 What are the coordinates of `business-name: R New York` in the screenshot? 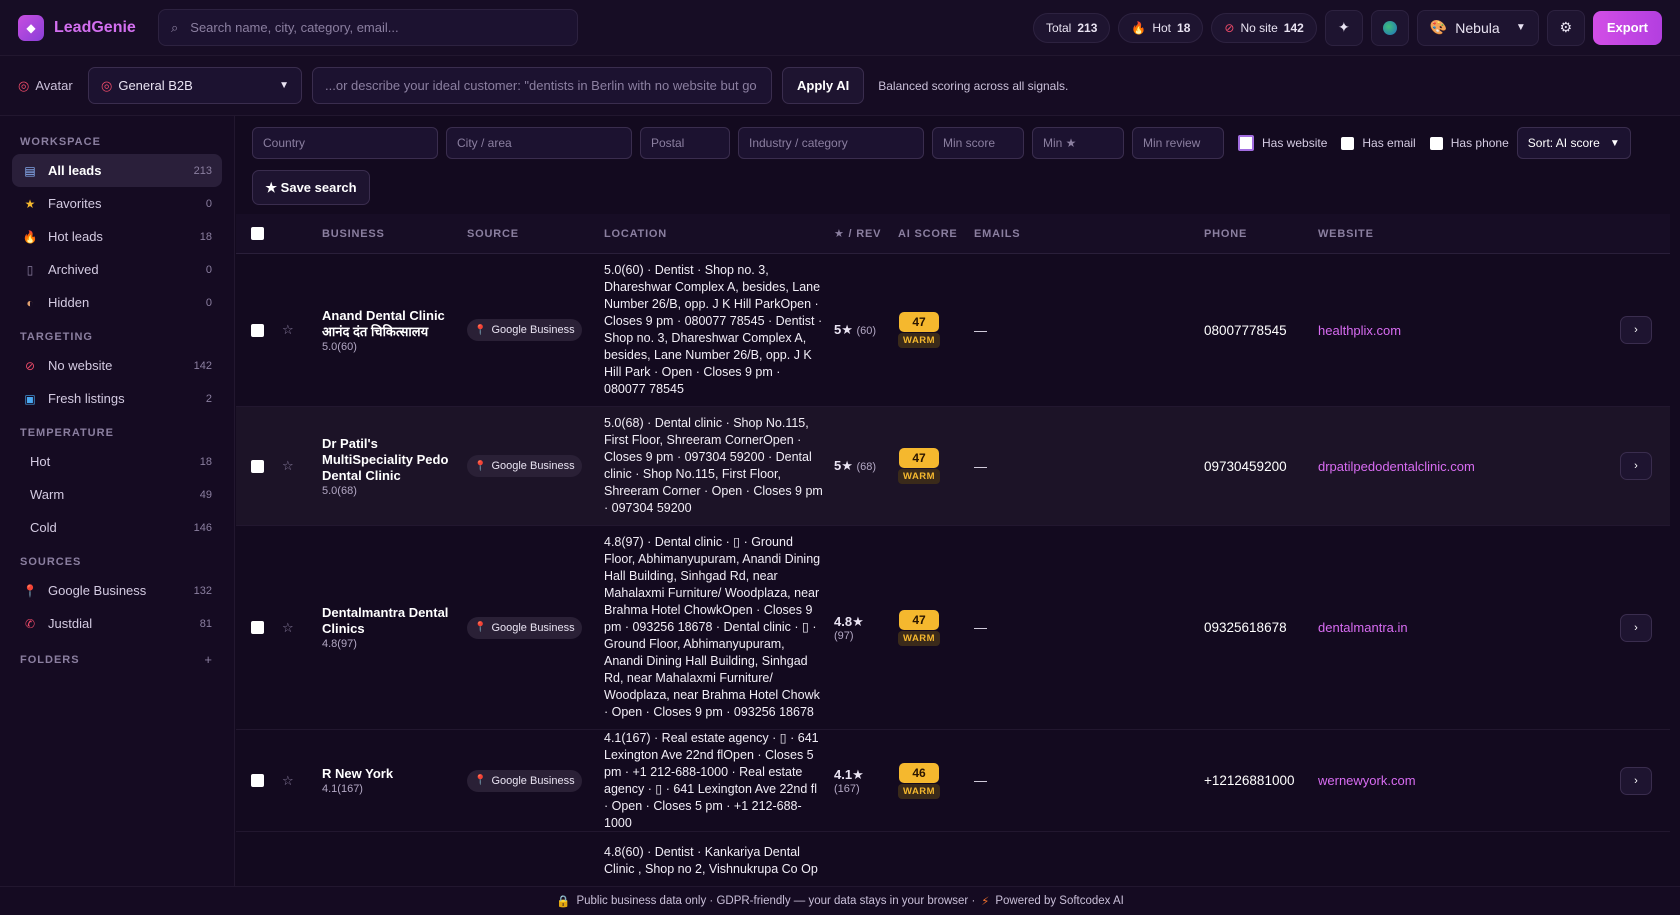 It's located at (394, 774).